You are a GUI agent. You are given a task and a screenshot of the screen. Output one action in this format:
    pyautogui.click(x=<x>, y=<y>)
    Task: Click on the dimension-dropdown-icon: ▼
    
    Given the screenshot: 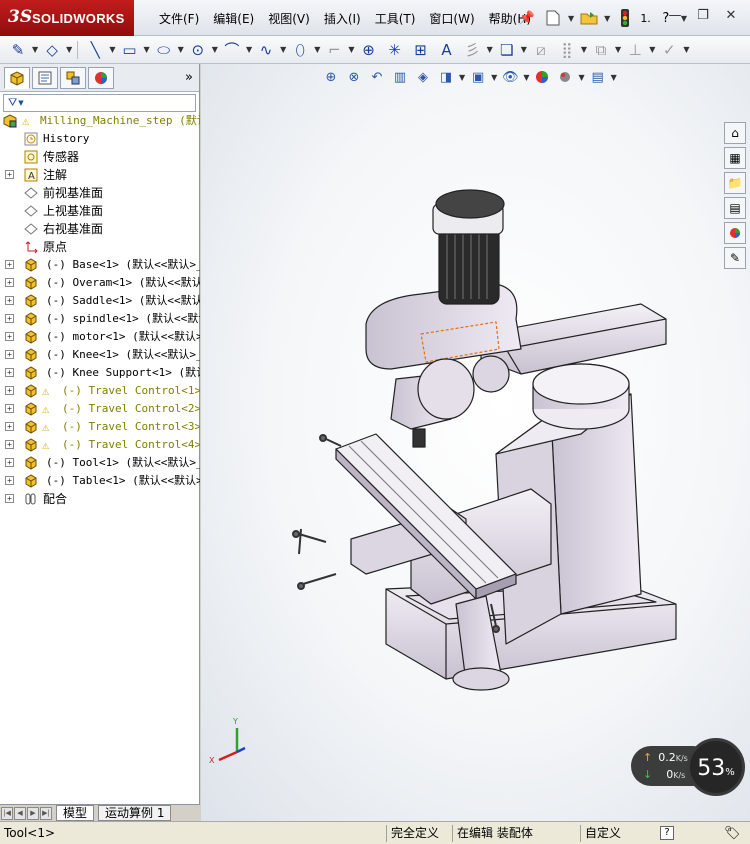 What is the action you would take?
    pyautogui.click(x=69, y=49)
    